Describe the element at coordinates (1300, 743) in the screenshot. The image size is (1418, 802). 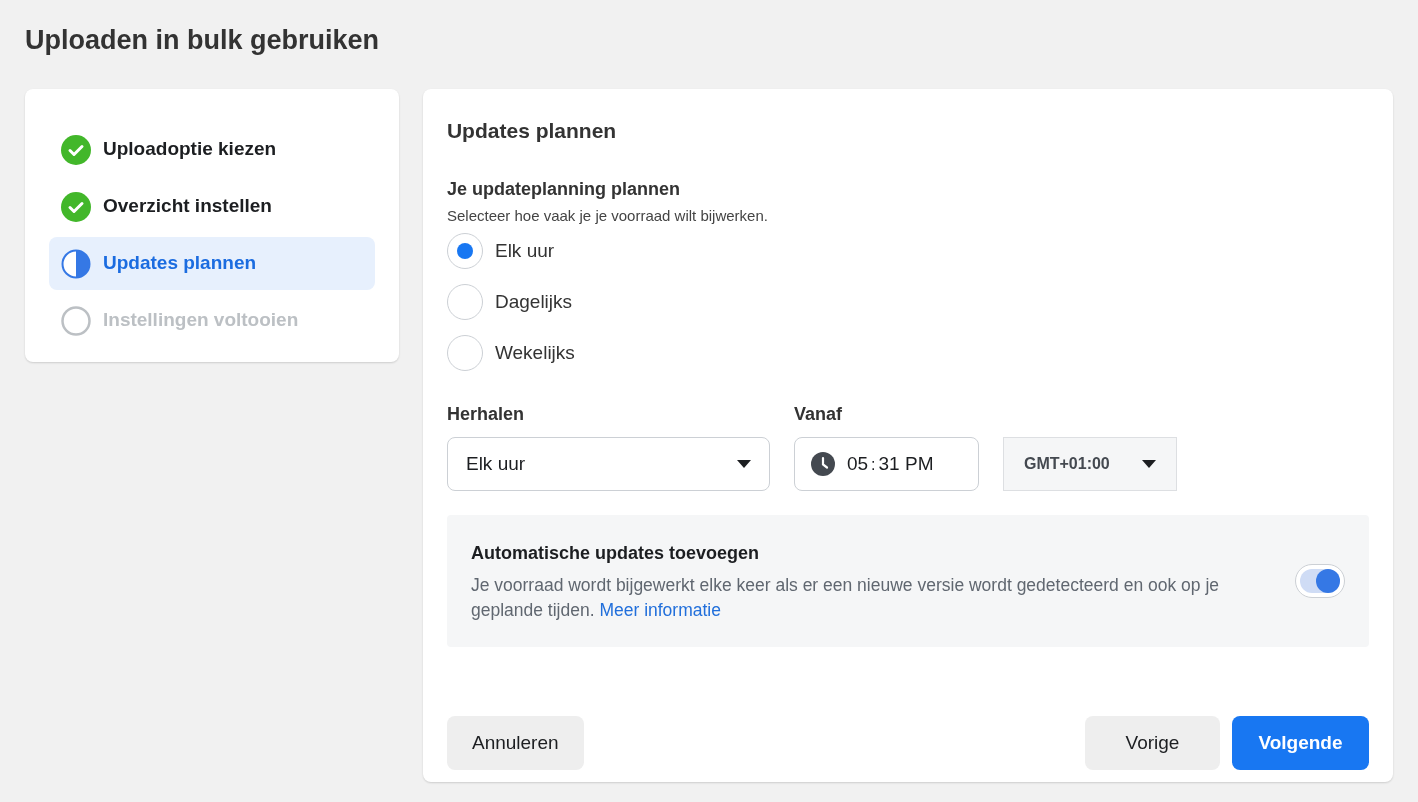
I see `next-button: Volgende` at that location.